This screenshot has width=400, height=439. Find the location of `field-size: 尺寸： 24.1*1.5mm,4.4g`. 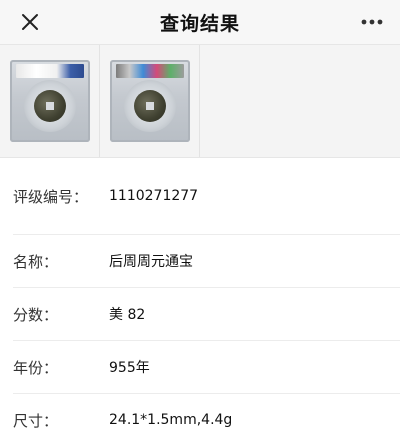

field-size: 尺寸： 24.1*1.5mm,4.4g is located at coordinates (206, 416).